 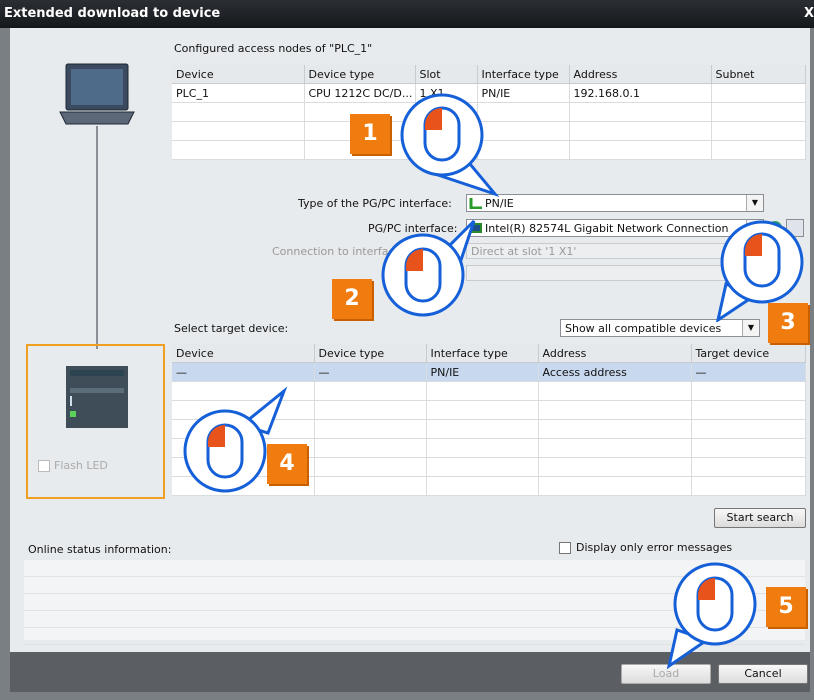 I want to click on target-label: Select target device:, so click(x=231, y=328).